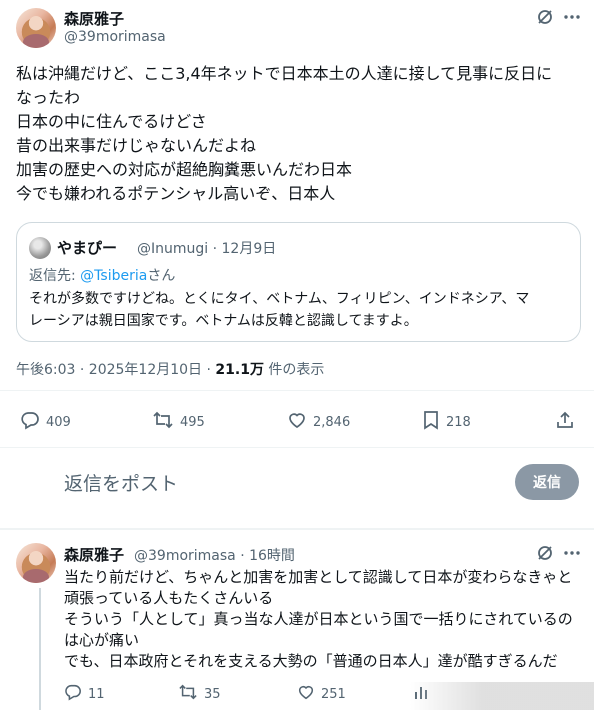  I want to click on author-avatar, so click(36, 28).